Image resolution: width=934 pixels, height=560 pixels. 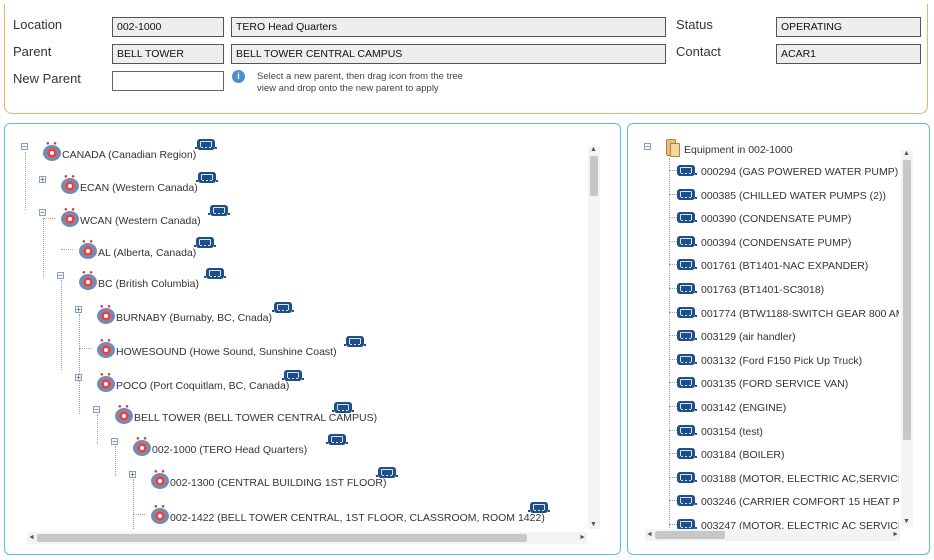 What do you see at coordinates (347, 382) in the screenshot?
I see `location-tree-node: + ● ● POCO (Port Coquitlam, BC, Canada)` at bounding box center [347, 382].